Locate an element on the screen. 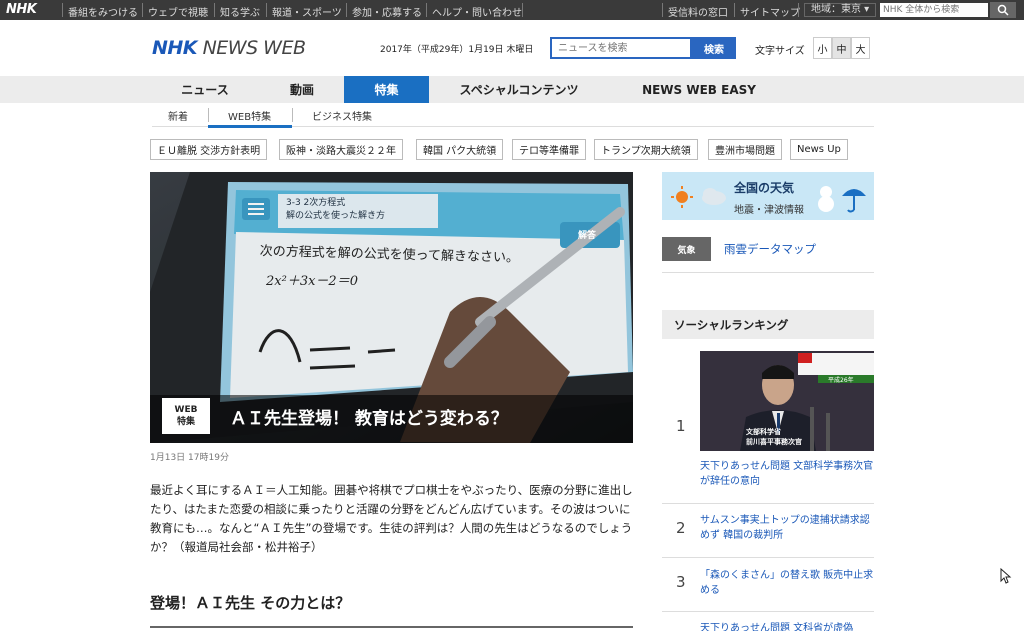  global-link-find-programs: 番組をみつける is located at coordinates (103, 11).